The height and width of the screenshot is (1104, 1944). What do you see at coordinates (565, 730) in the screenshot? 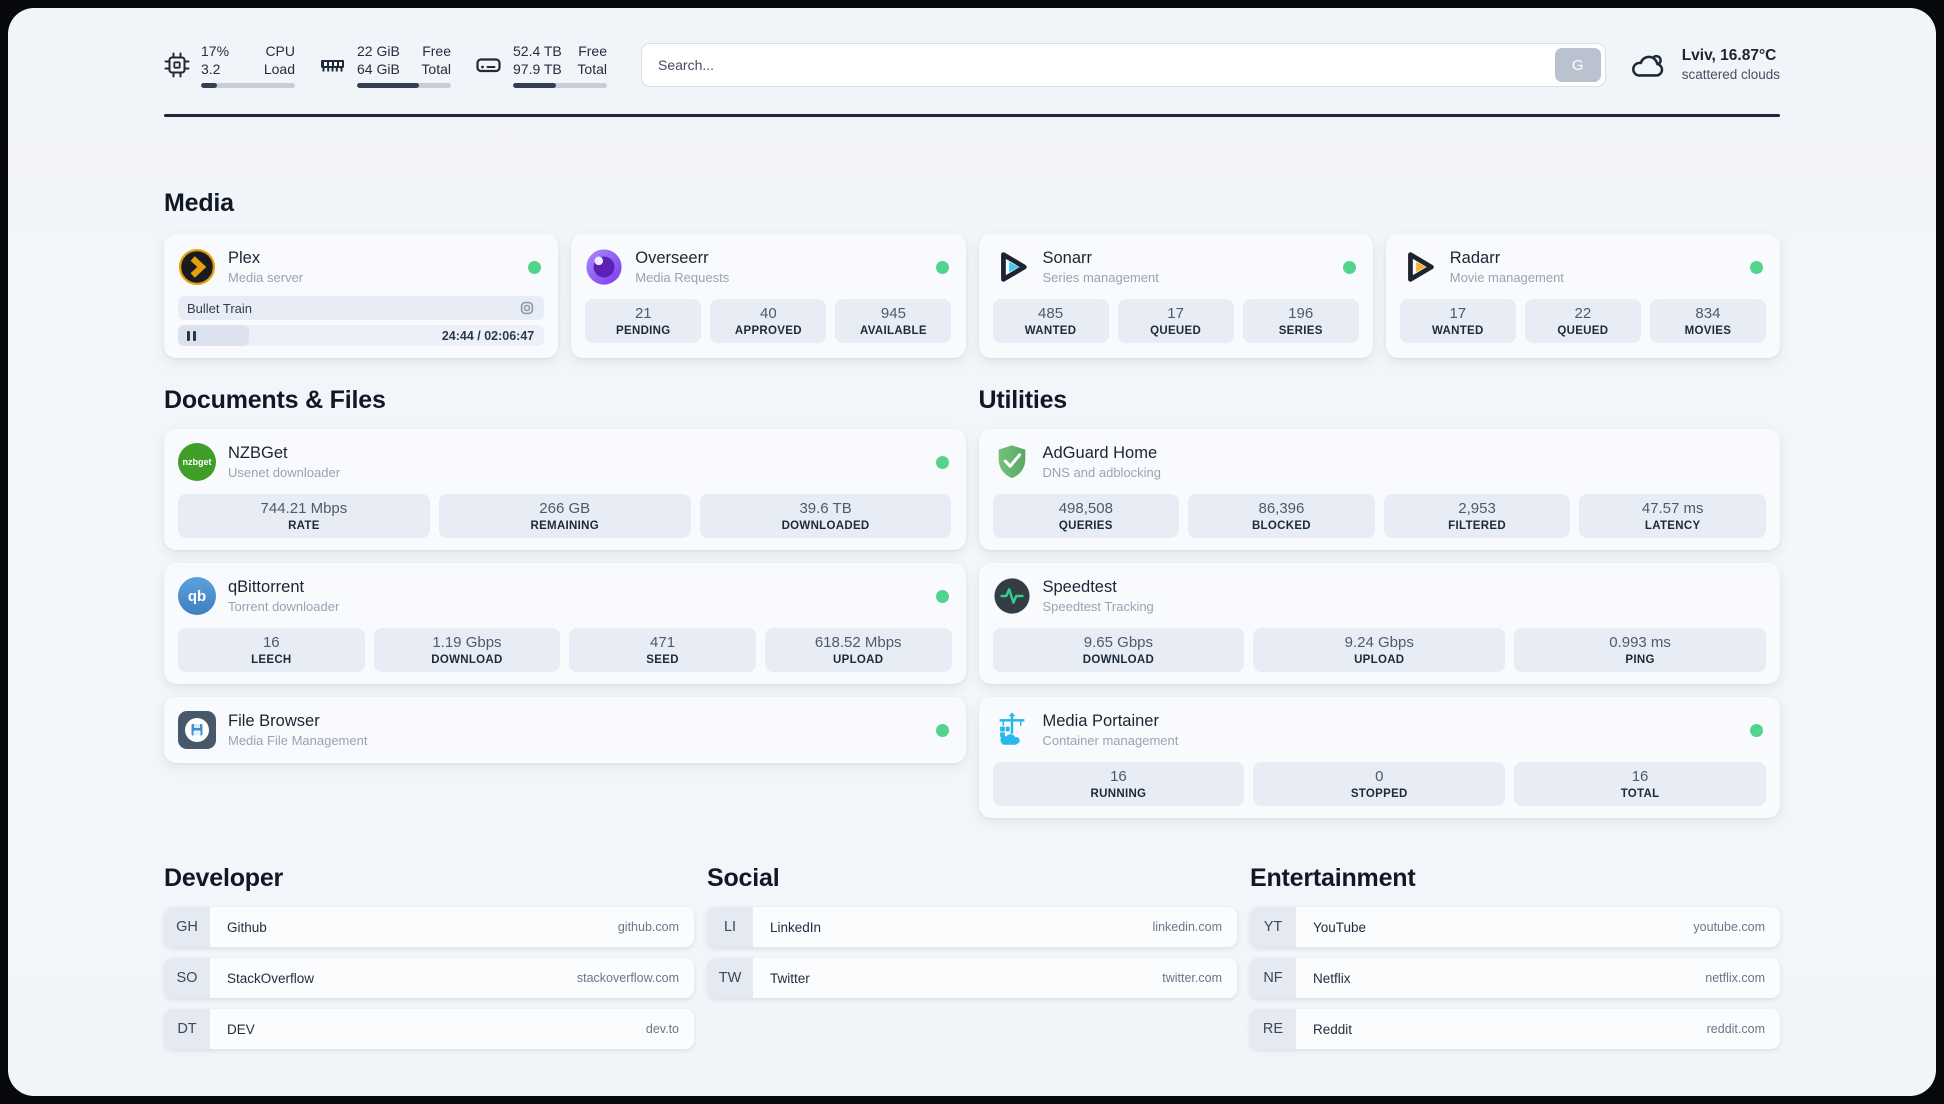
I see `app-card-filebrowser: File Browser Media File Management` at bounding box center [565, 730].